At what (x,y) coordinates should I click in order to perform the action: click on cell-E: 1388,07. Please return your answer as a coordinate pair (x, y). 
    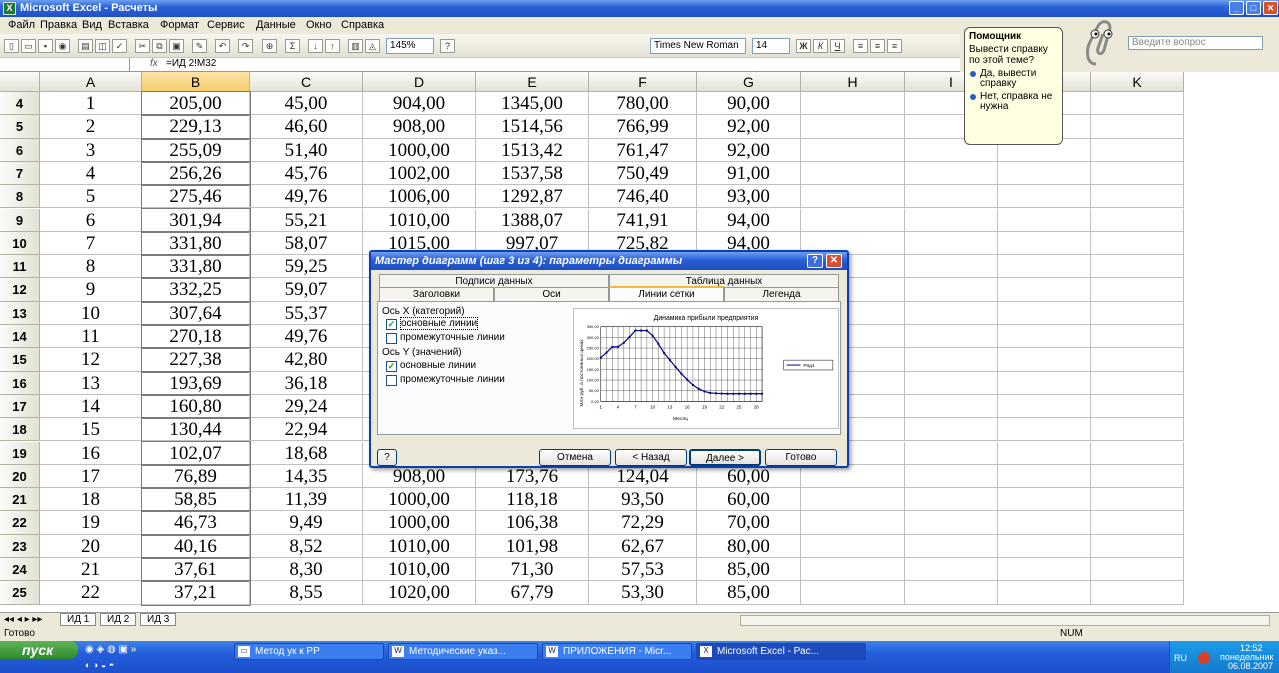
    Looking at the image, I should click on (532, 220).